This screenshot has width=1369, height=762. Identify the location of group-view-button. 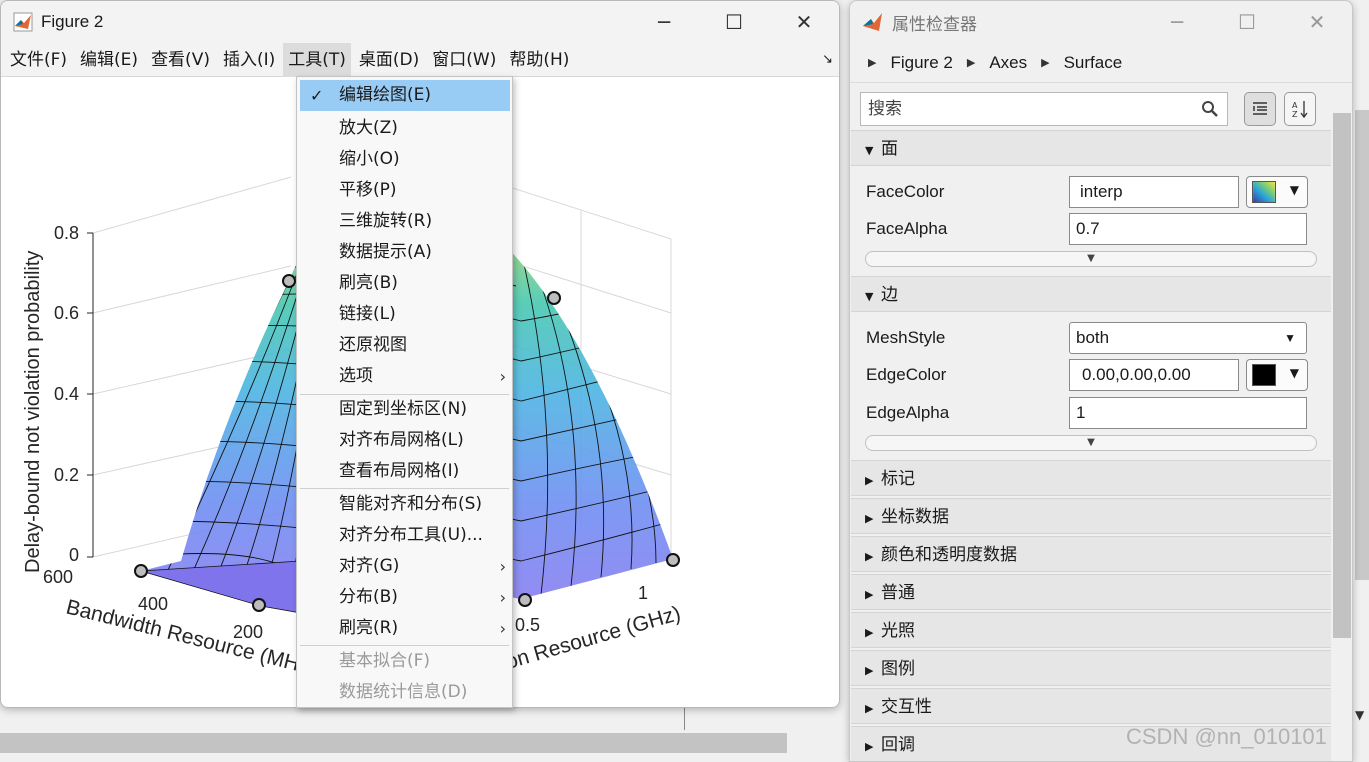
(1260, 109).